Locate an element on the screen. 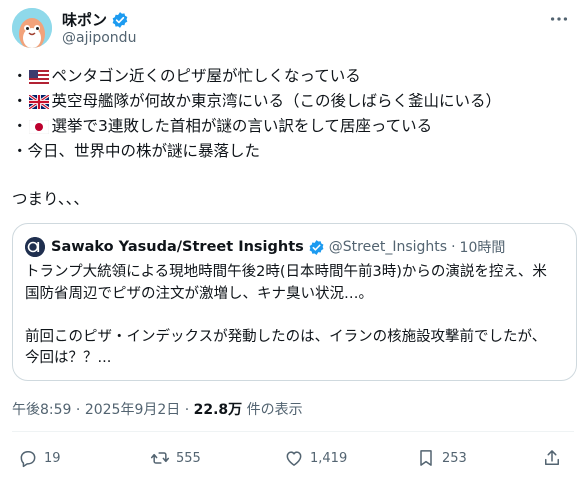 The width and height of the screenshot is (586, 484). more-options-icon is located at coordinates (559, 20).